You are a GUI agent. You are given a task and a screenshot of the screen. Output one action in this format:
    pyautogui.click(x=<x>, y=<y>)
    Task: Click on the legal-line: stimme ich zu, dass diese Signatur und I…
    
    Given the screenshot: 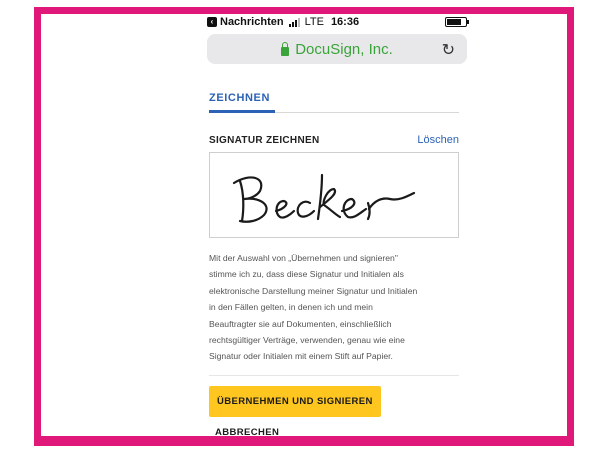 What is the action you would take?
    pyautogui.click(x=306, y=274)
    